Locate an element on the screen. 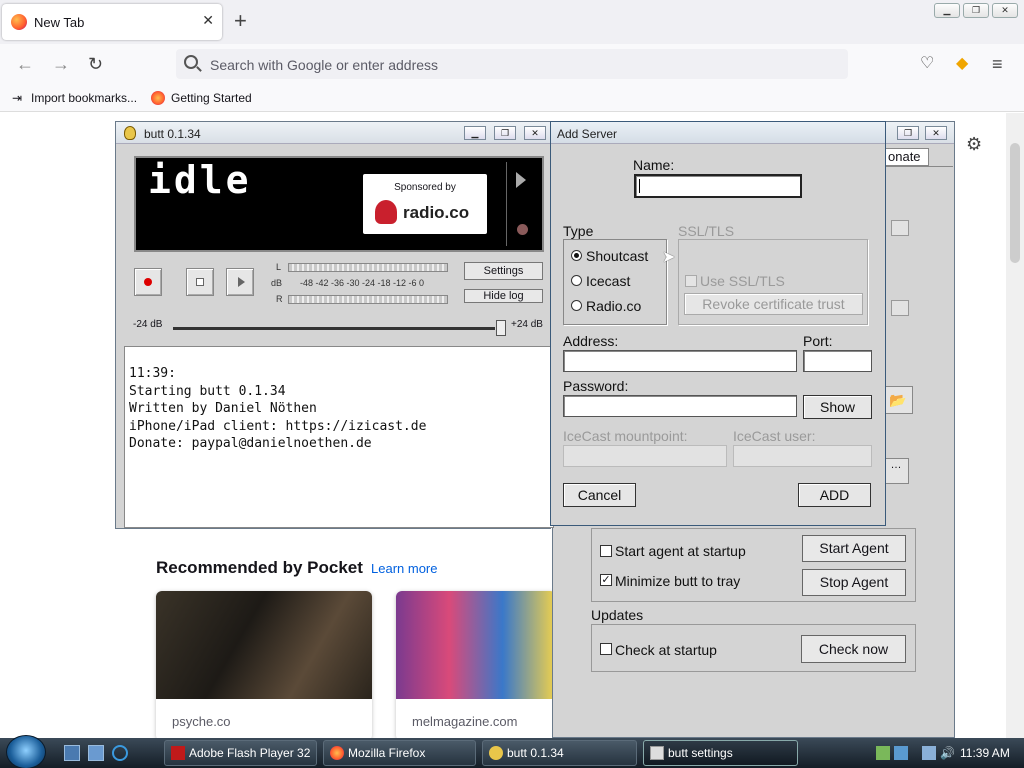  page-scrollbar is located at coordinates (1015, 425).